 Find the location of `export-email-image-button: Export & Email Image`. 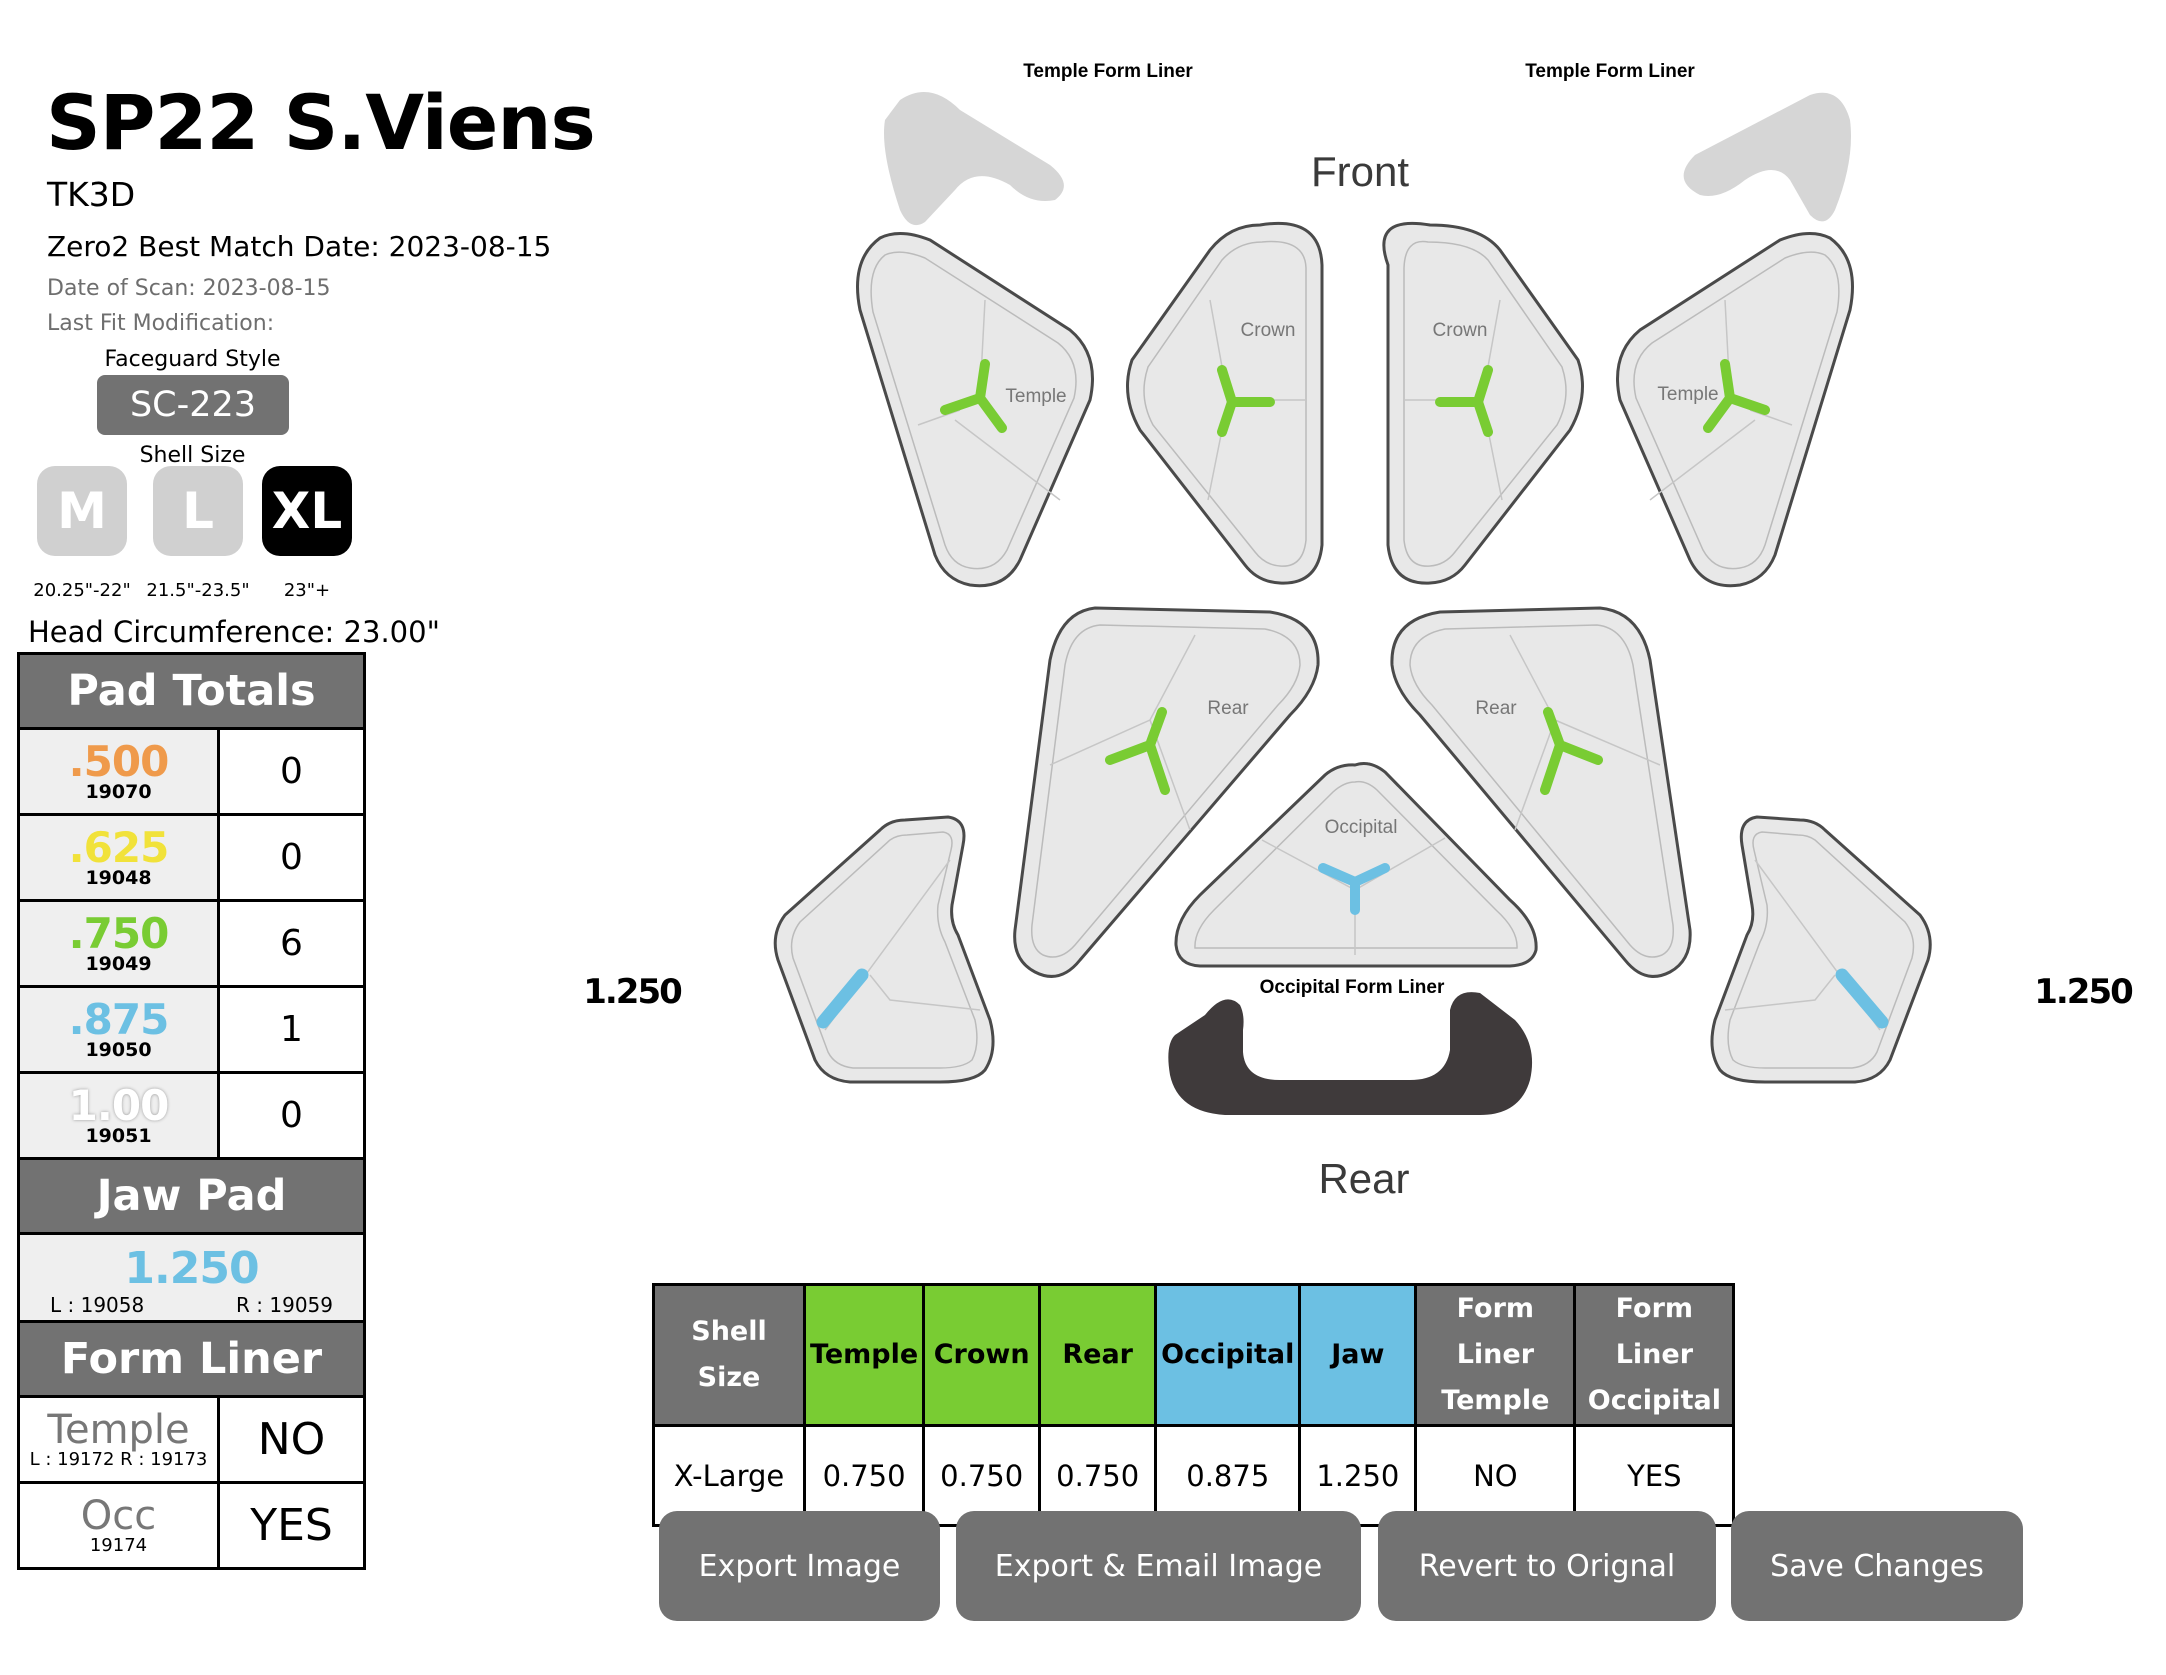

export-email-image-button: Export & Email Image is located at coordinates (1158, 1566).